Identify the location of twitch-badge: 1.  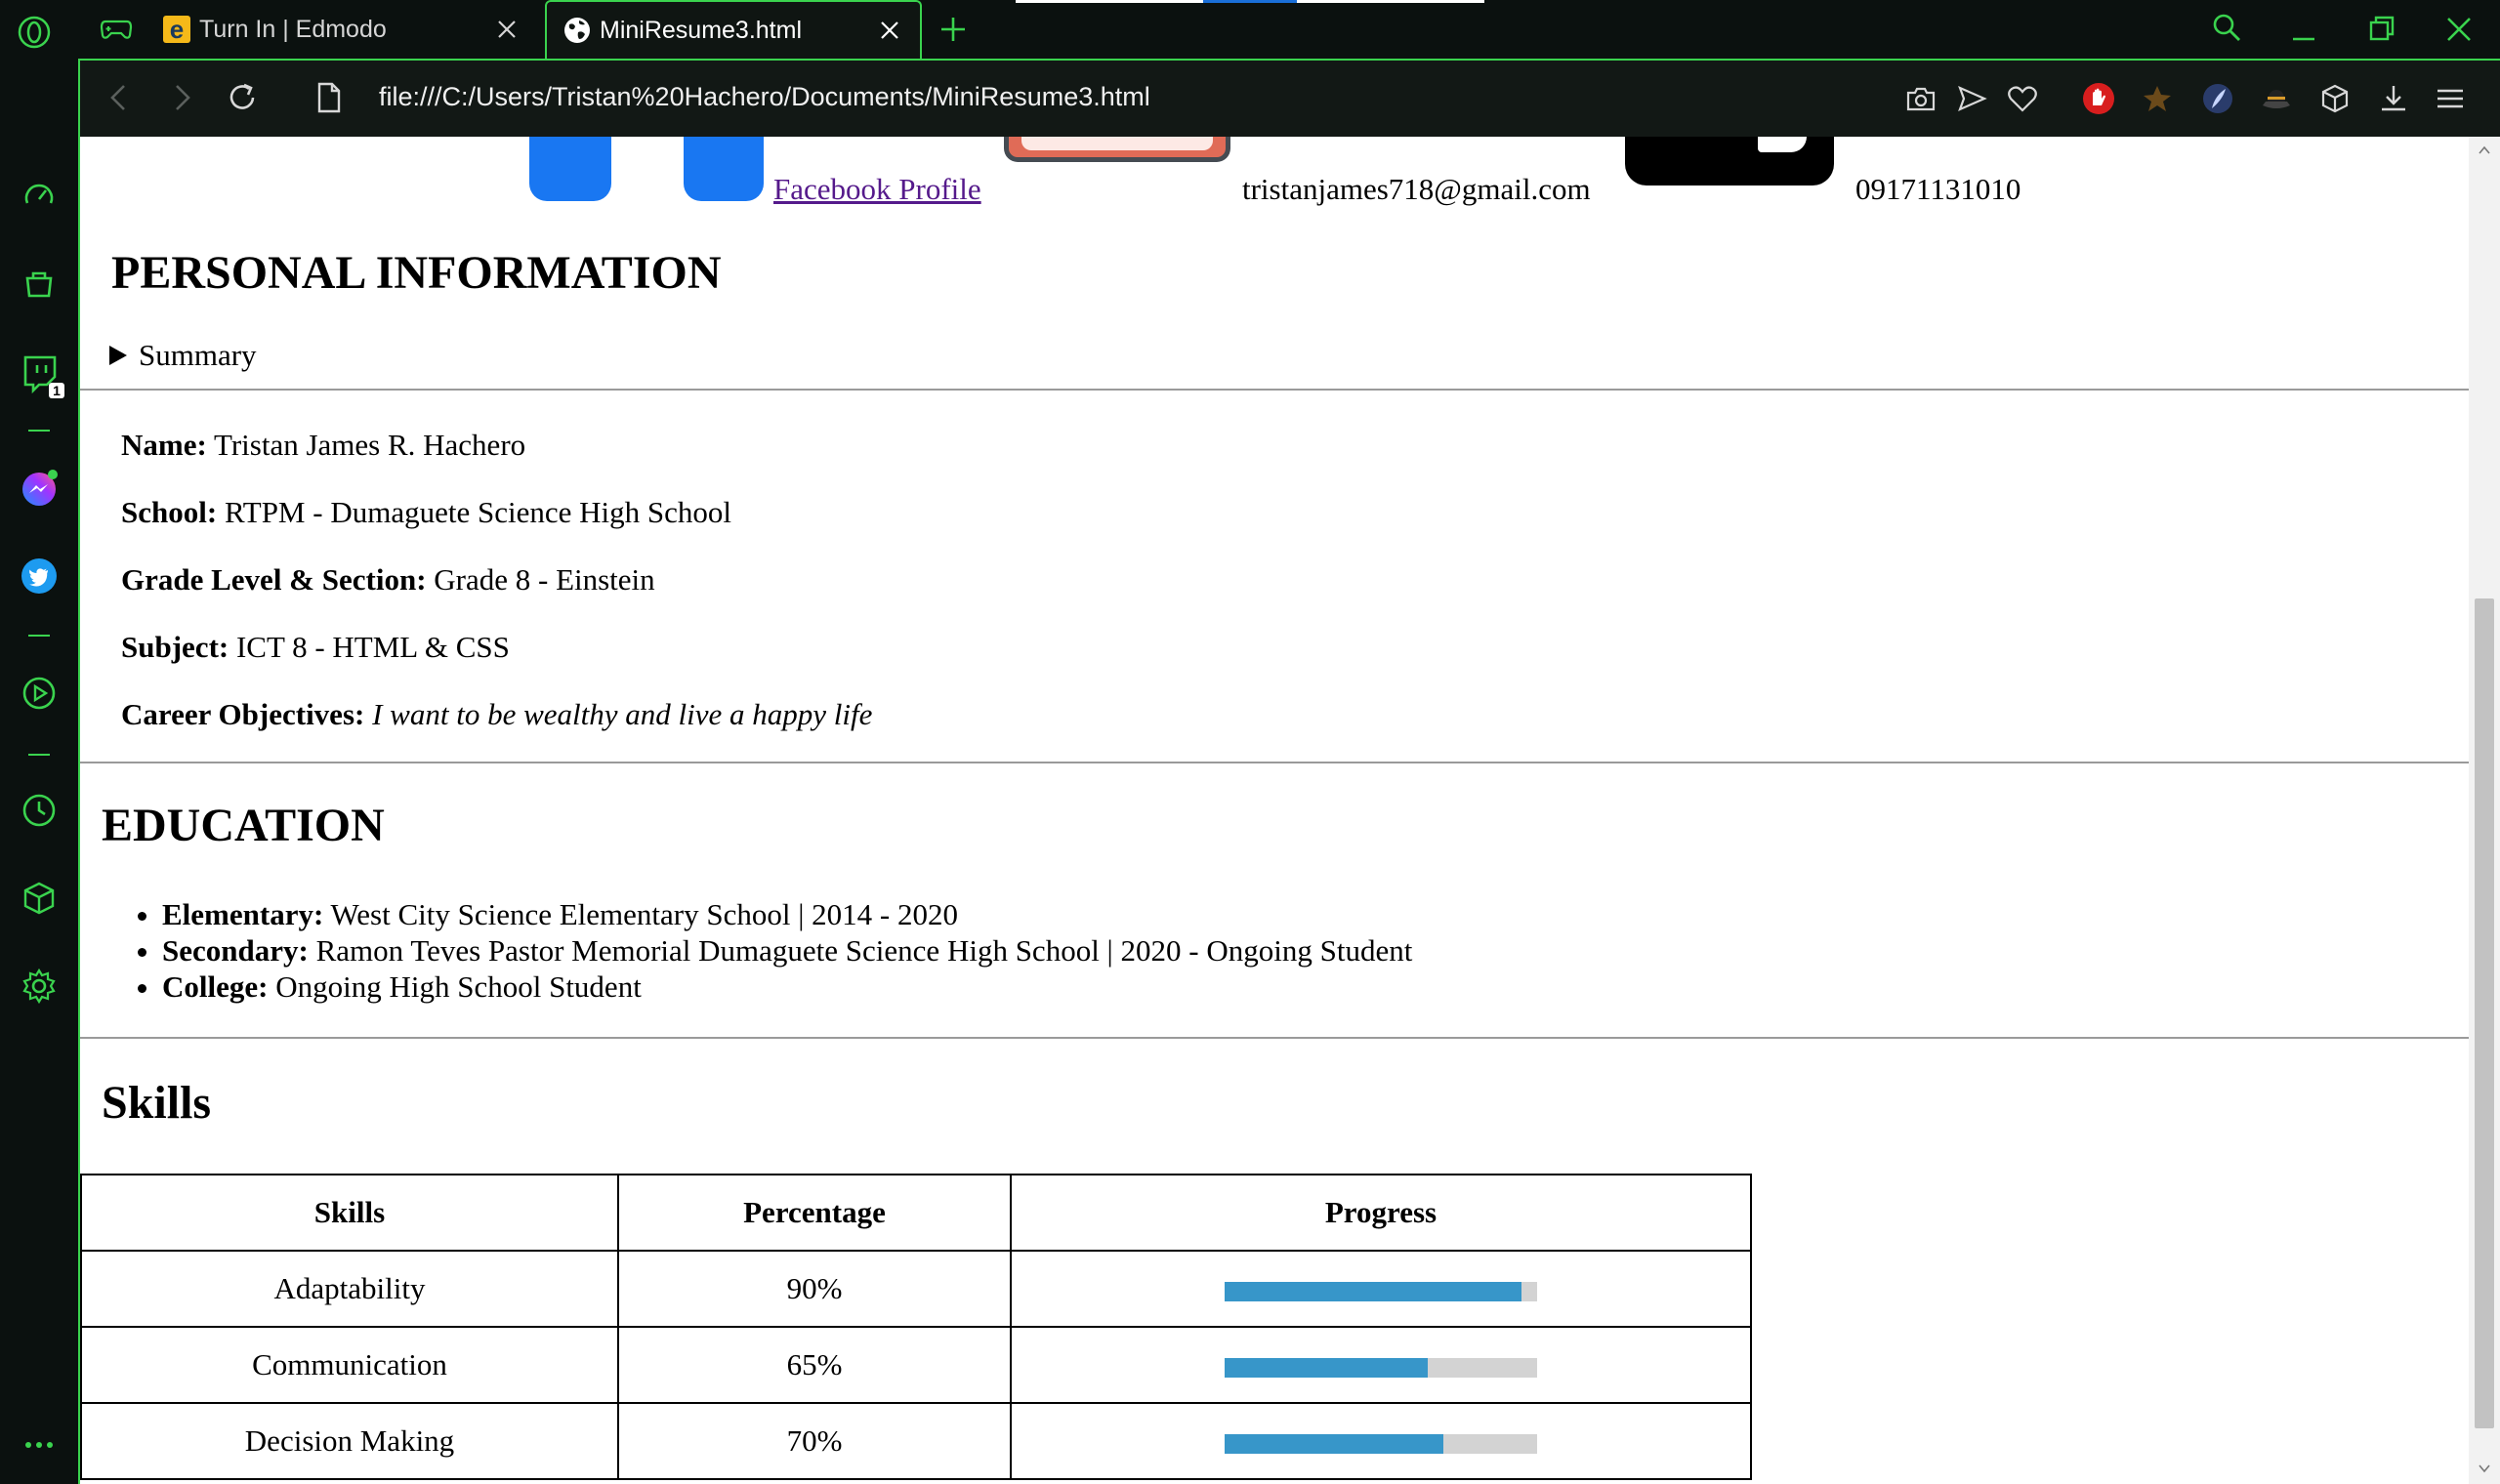
(57, 391).